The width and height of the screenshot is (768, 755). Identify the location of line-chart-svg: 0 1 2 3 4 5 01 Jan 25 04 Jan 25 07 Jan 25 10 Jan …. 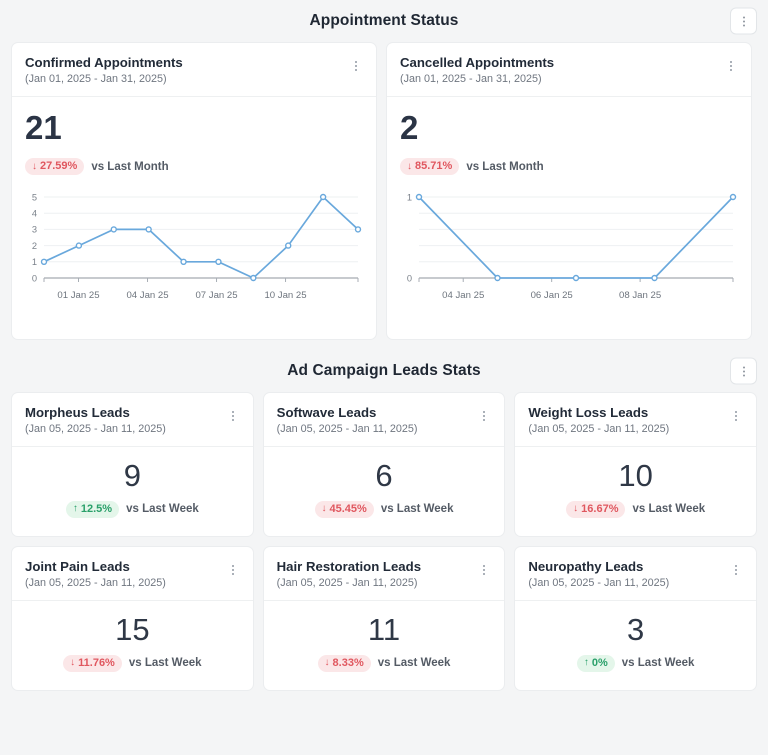
(197, 246).